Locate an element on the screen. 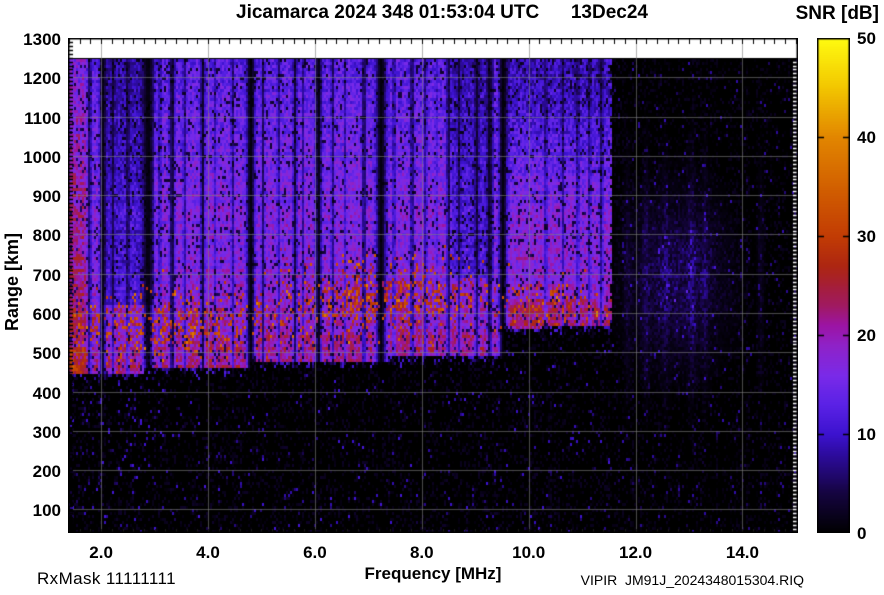 Image resolution: width=884 pixels, height=595 pixels. x-tick-label: 12.0 is located at coordinates (635, 552).